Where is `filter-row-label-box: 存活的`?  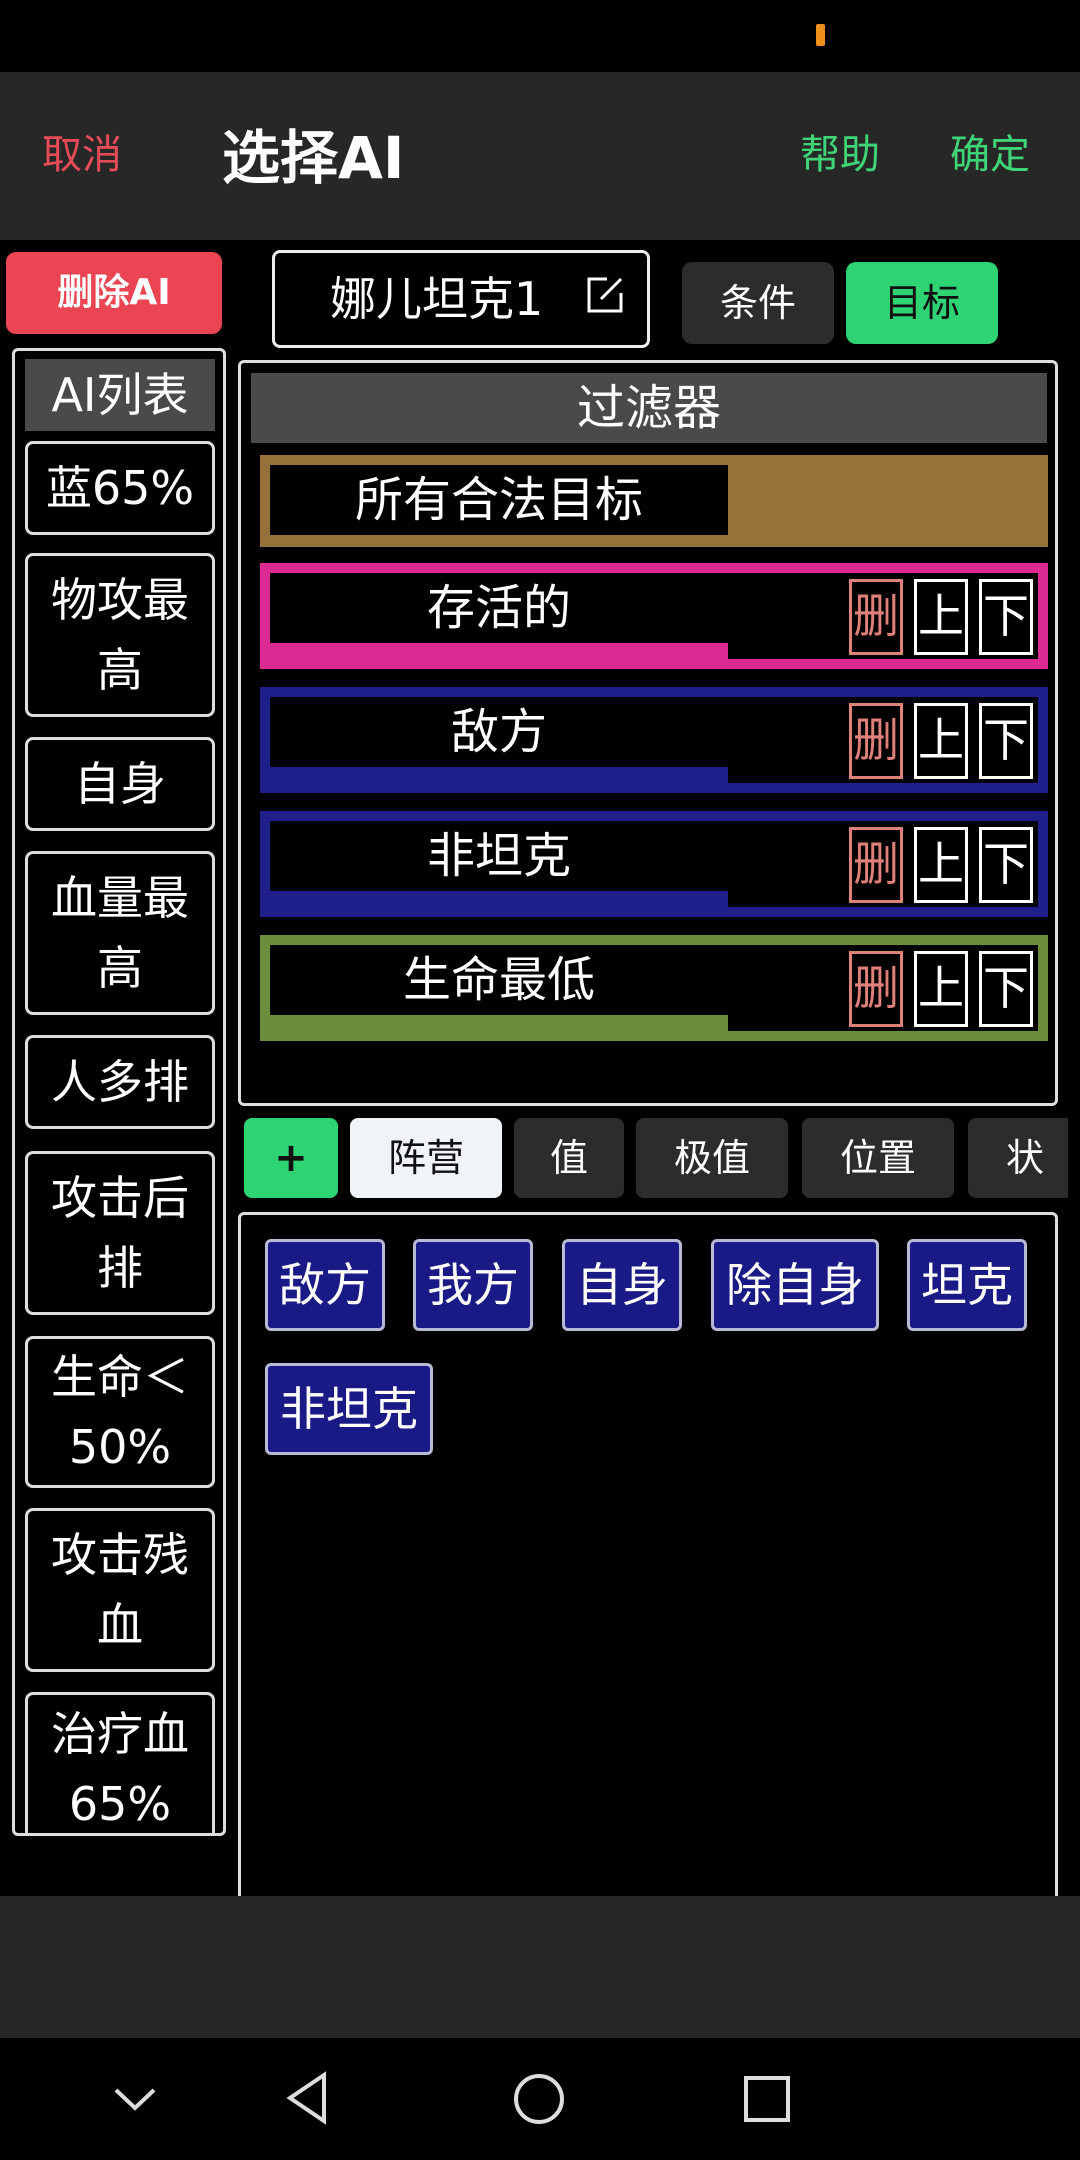 filter-row-label-box: 存活的 is located at coordinates (499, 608).